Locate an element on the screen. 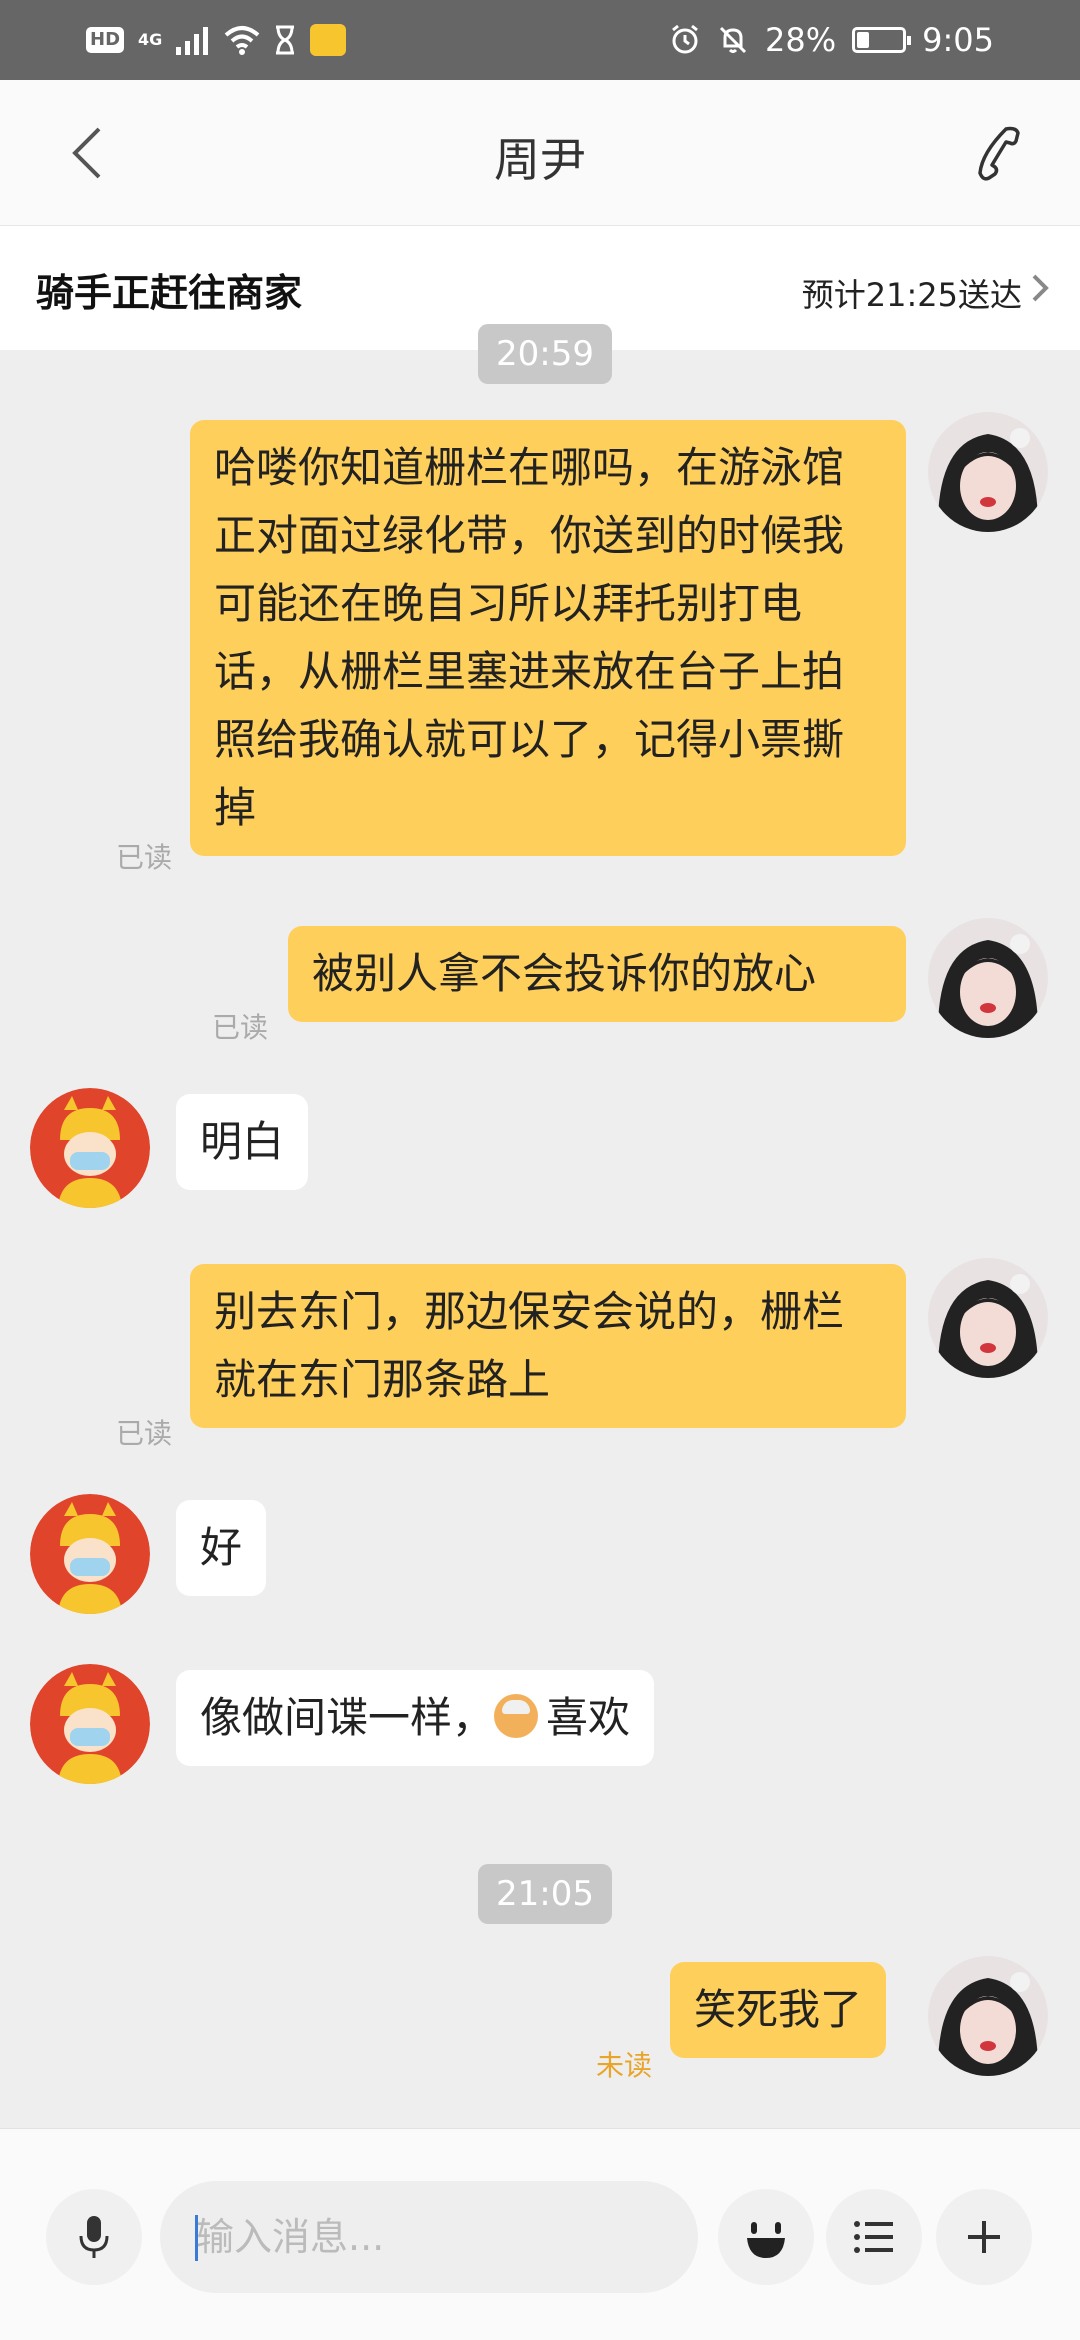 This screenshot has width=1080, height=2340. status-bar-left: HD 4G is located at coordinates (216, 40).